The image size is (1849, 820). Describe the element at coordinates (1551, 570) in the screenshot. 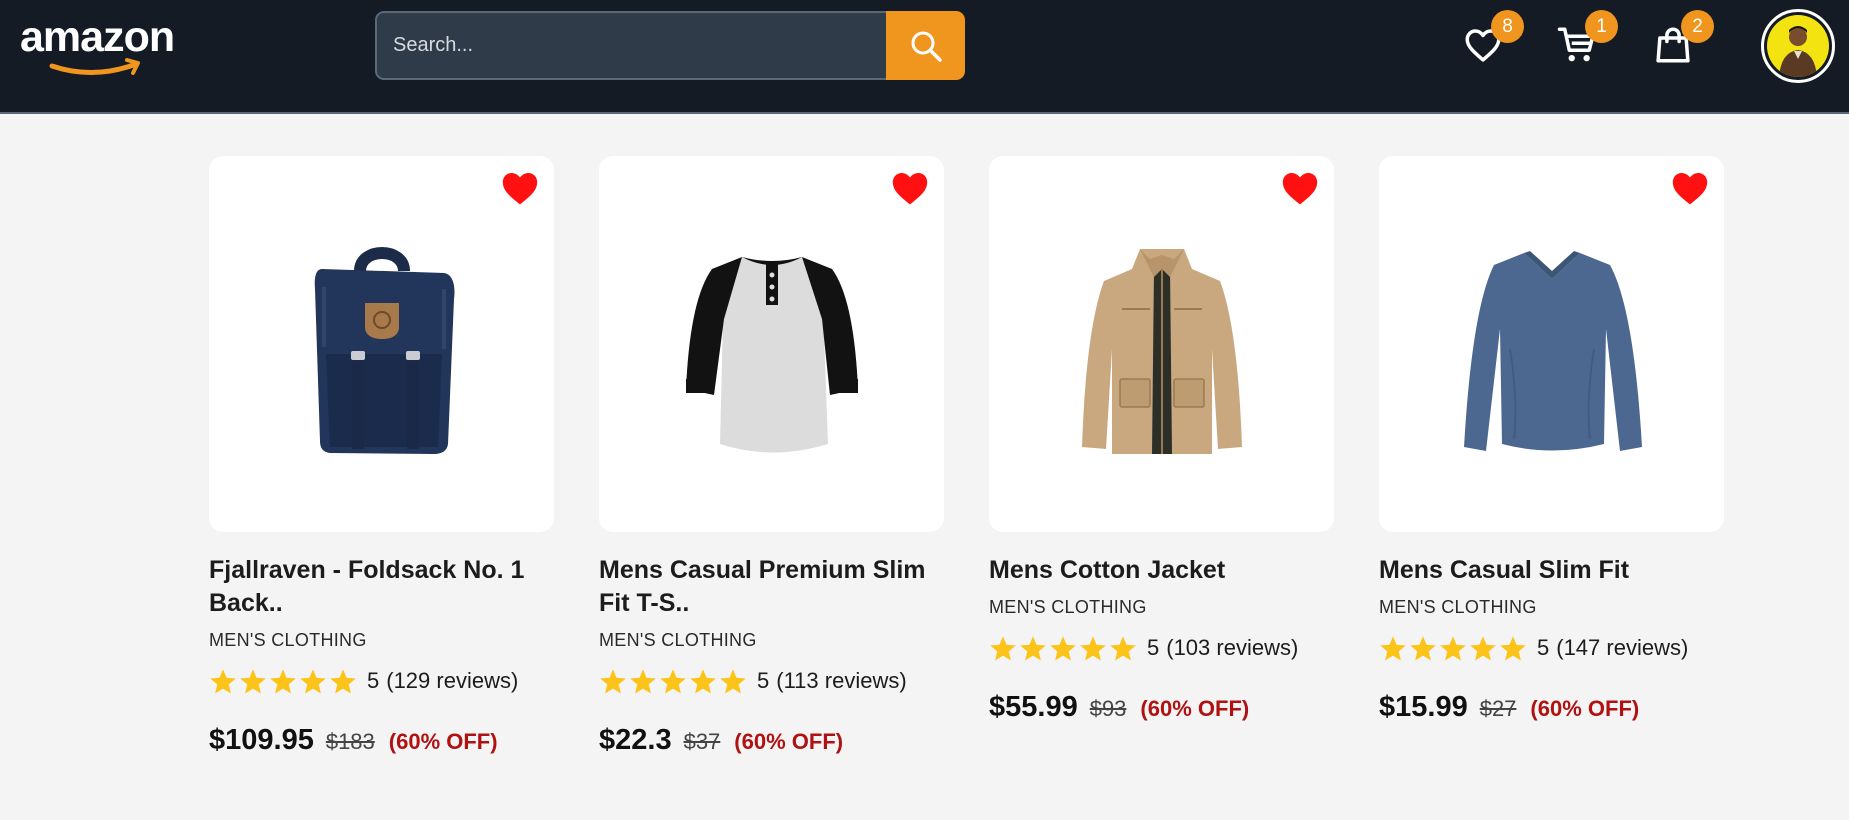

I see `product-title: Mens Casual Slim Fit` at that location.